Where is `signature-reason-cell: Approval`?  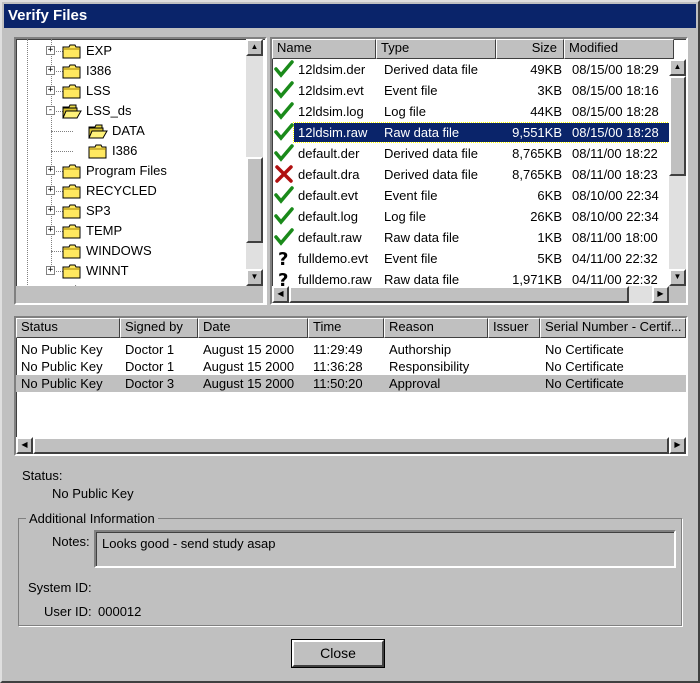
signature-reason-cell: Approval is located at coordinates (415, 383).